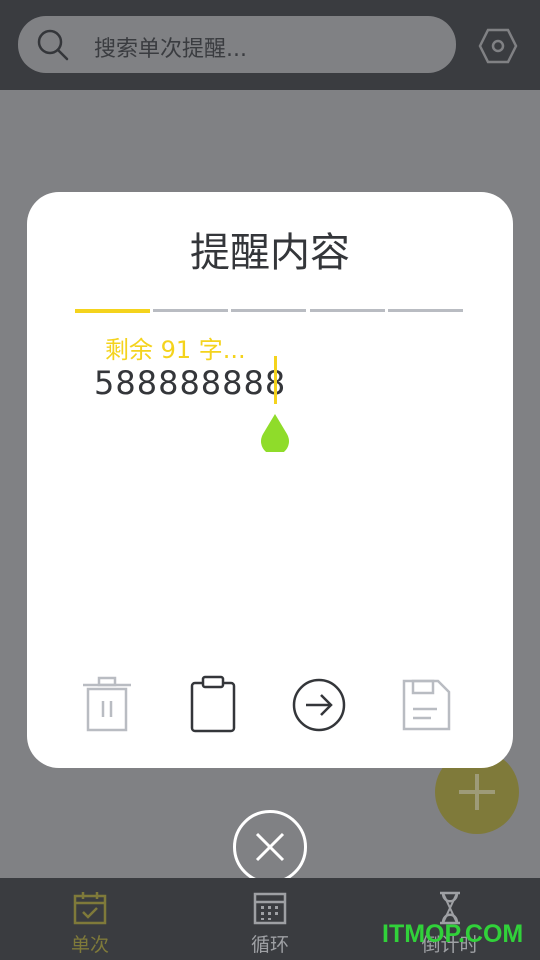  I want to click on reminder-content-input: 588888888, so click(190, 383).